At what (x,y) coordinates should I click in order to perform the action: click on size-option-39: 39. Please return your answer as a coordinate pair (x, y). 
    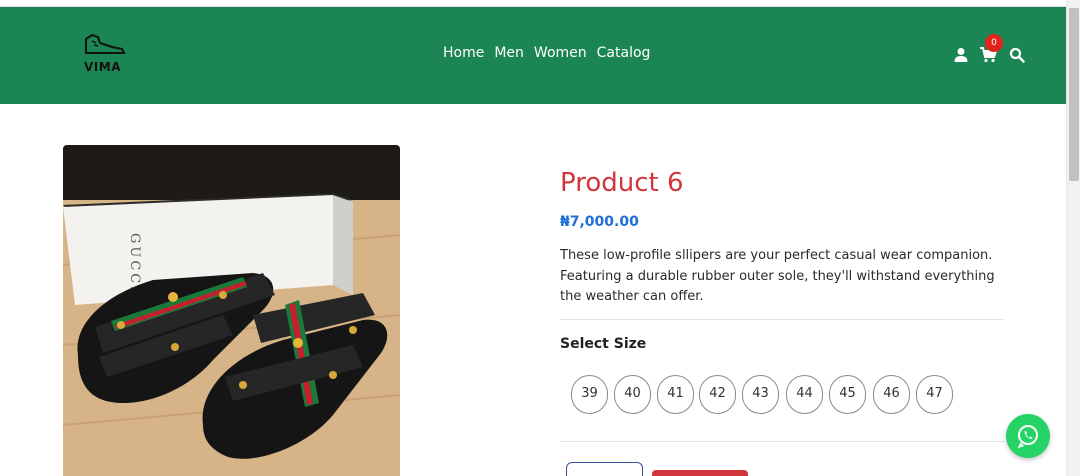
    Looking at the image, I should click on (589, 394).